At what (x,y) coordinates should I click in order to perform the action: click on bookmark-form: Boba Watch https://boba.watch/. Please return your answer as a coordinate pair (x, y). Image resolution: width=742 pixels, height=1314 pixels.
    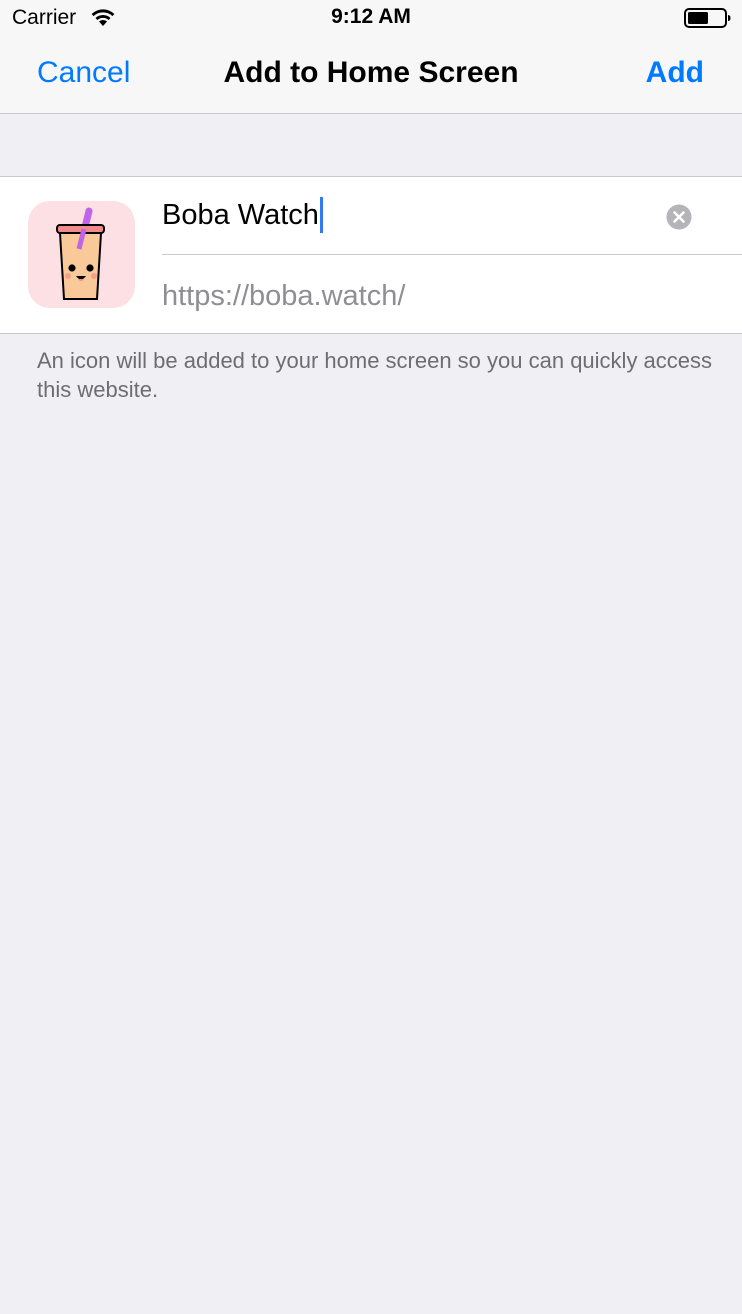
    Looking at the image, I should click on (371, 255).